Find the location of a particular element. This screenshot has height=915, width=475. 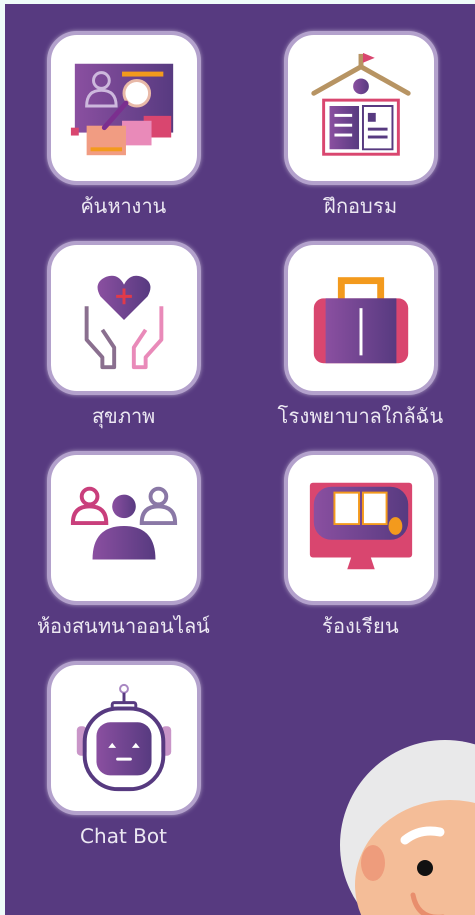

menu-label: โรงพยาบาลใกล้ฉัน is located at coordinates (361, 416).